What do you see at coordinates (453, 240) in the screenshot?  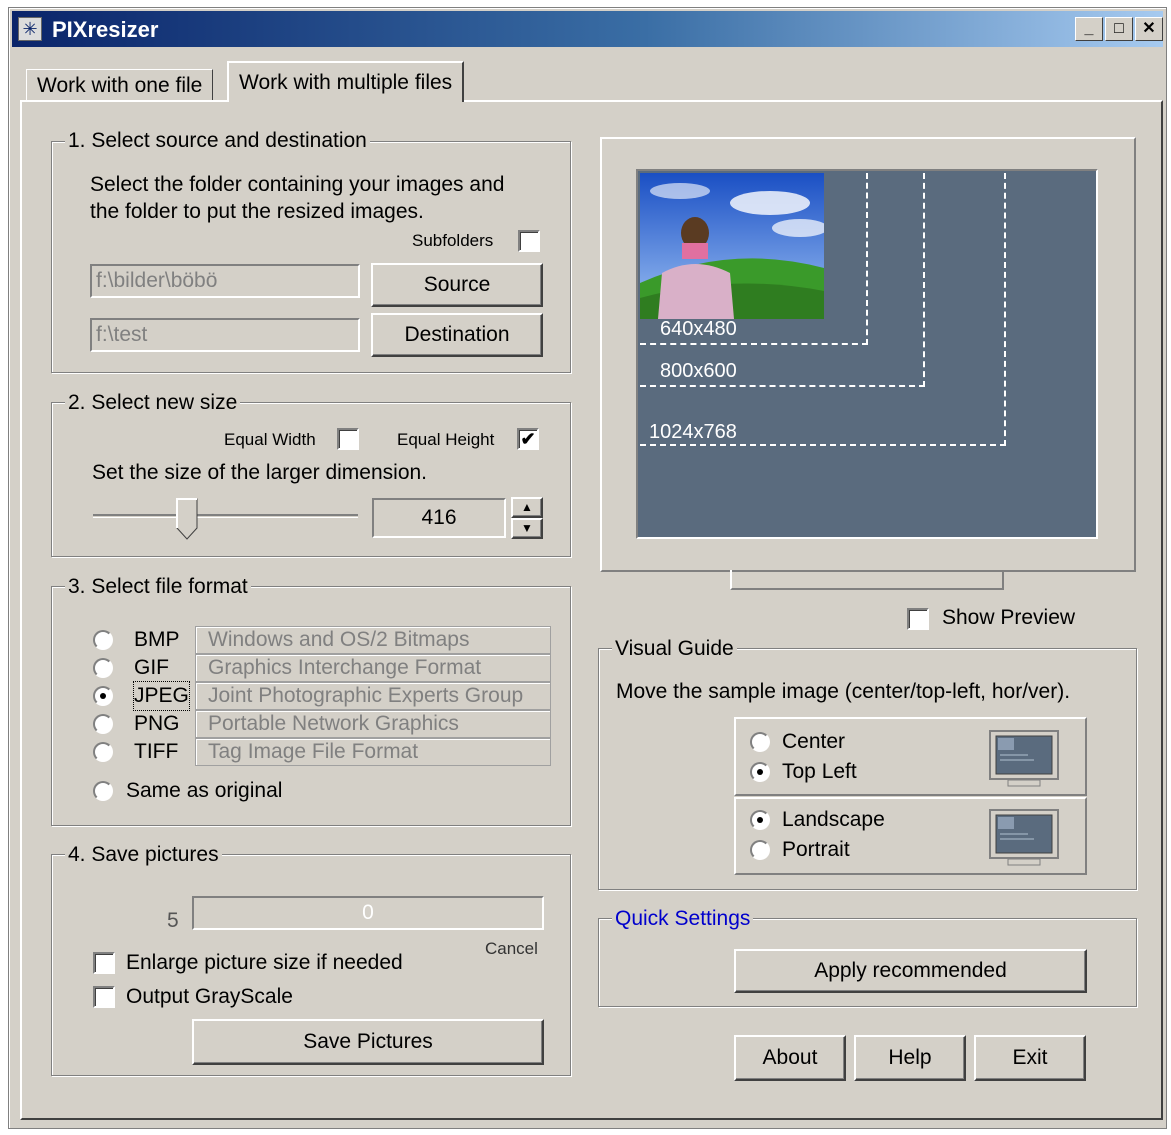 I see `subfolders-label: Subfolders` at bounding box center [453, 240].